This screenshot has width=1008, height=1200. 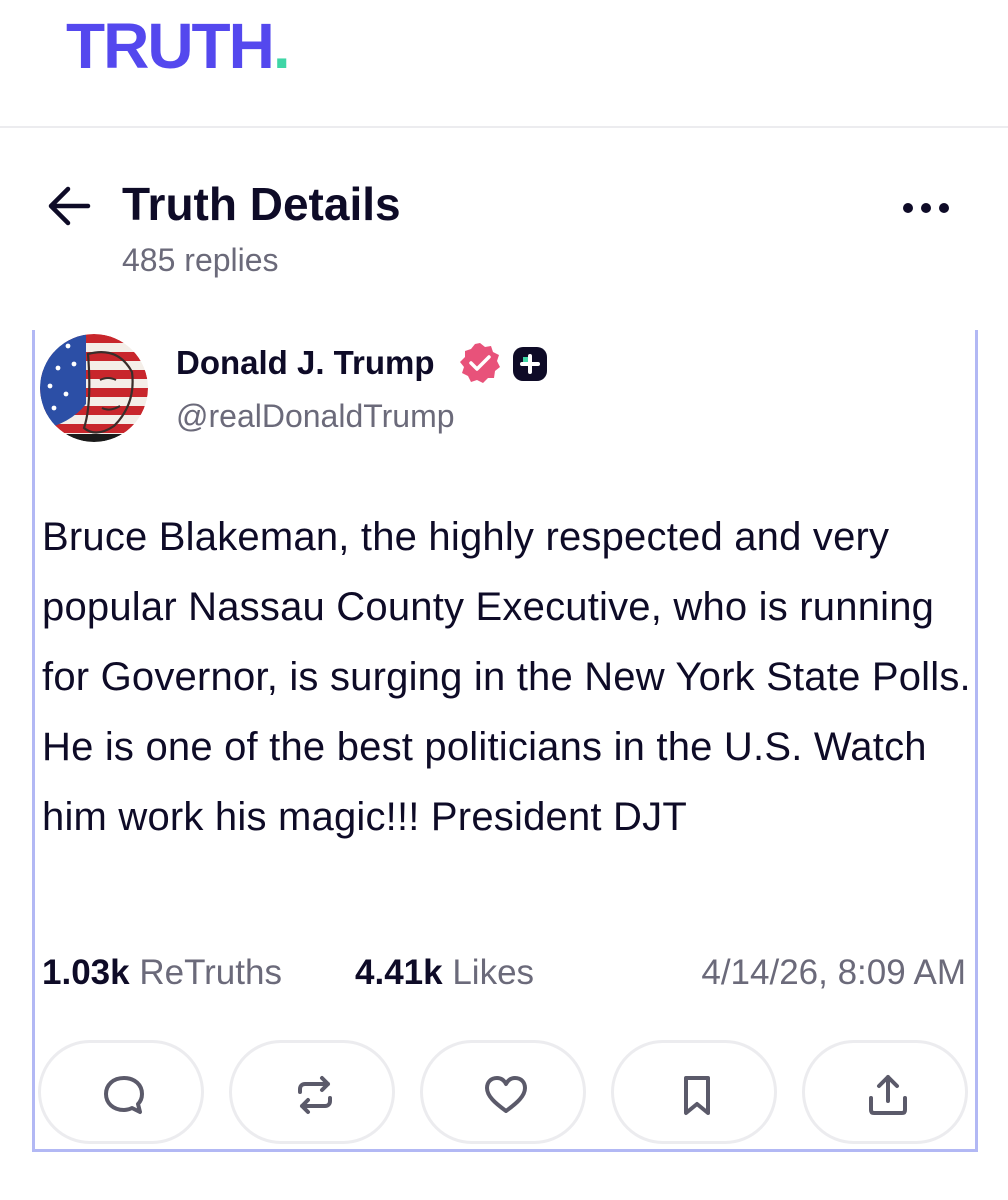 I want to click on arrow-left-icon, so click(x=69, y=206).